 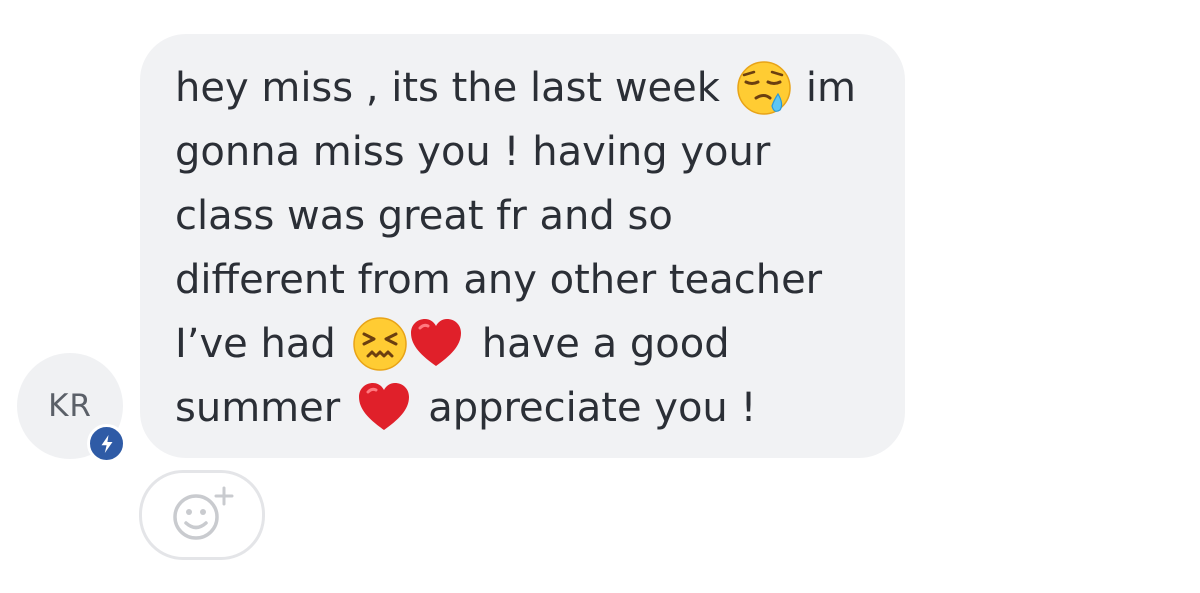 I want to click on message-text: appreciate you !, so click(x=592, y=408).